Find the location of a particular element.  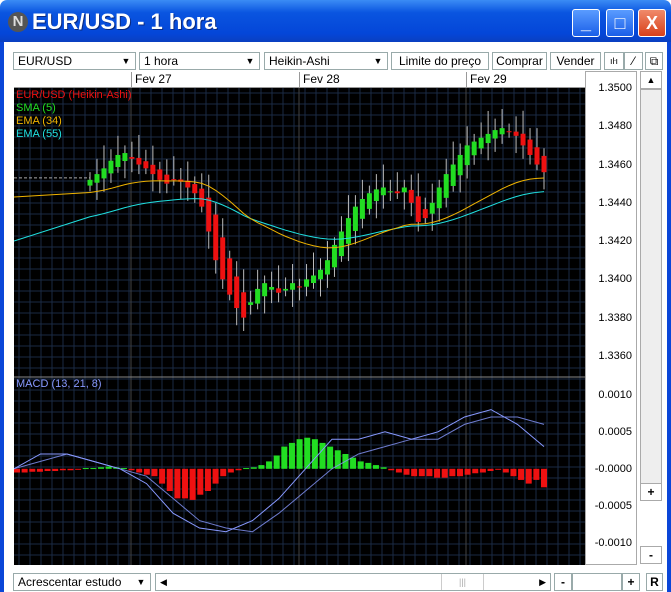

add-study-select: Acrescentar estudo ▼ is located at coordinates (82, 582).